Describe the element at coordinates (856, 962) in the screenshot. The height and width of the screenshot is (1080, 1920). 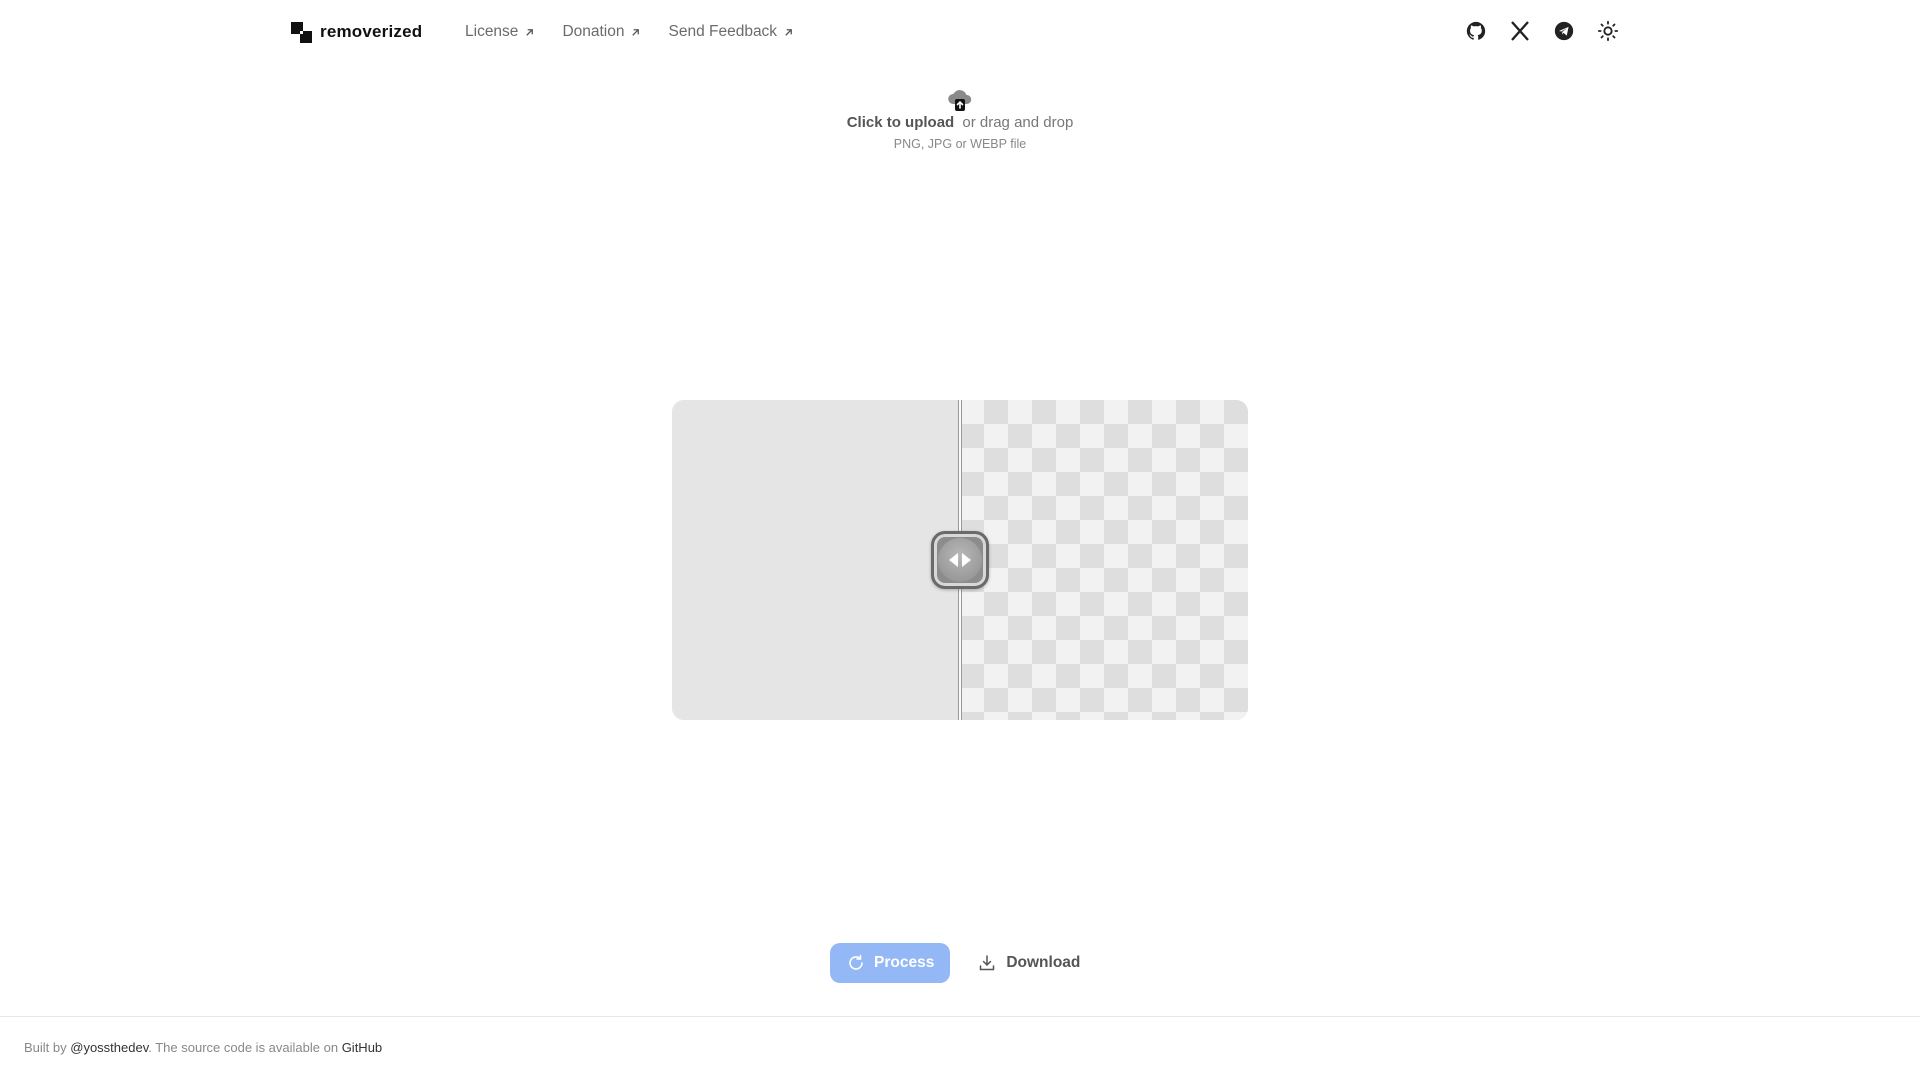
I see `refresh-icon` at that location.